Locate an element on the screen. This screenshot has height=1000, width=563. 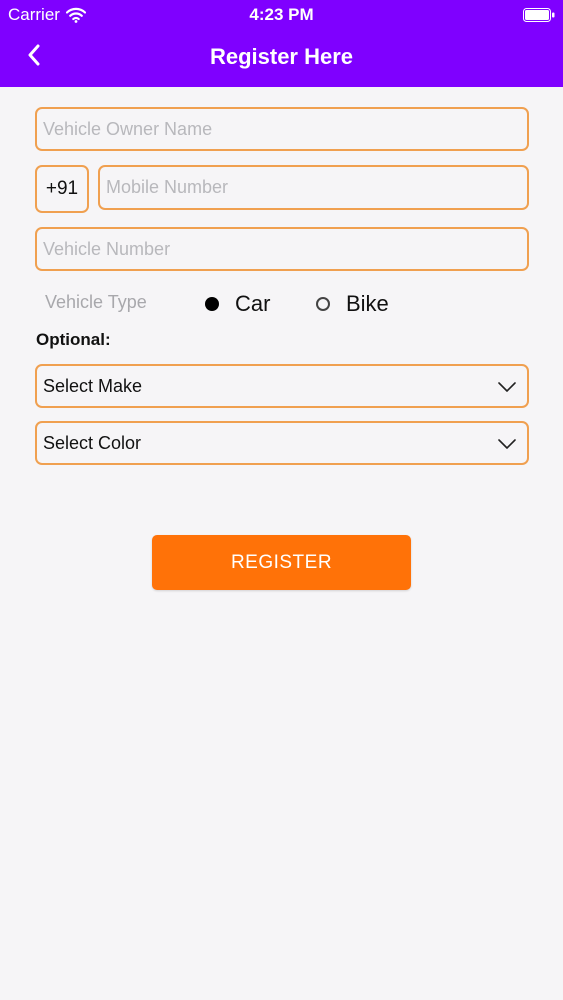
country-code-field: +91 is located at coordinates (62, 189).